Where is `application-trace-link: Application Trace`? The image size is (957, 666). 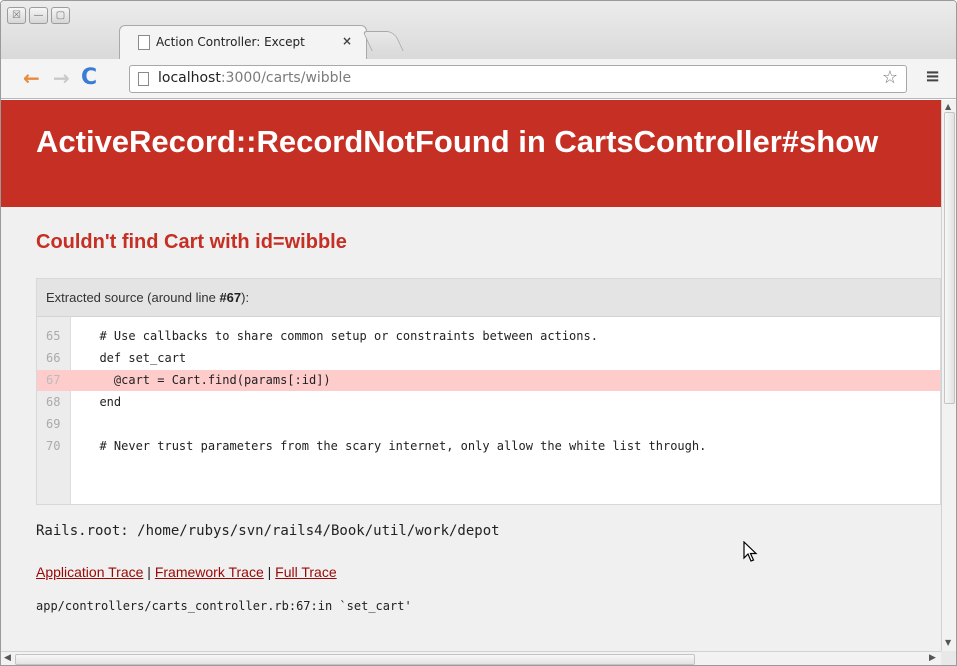 application-trace-link: Application Trace is located at coordinates (89, 572).